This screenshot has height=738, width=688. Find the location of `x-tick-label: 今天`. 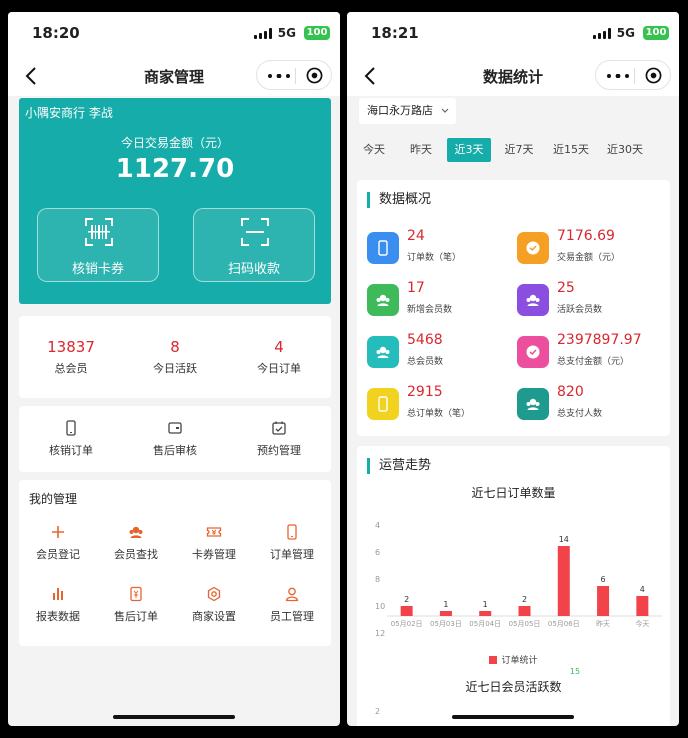

x-tick-label: 今天 is located at coordinates (642, 623).